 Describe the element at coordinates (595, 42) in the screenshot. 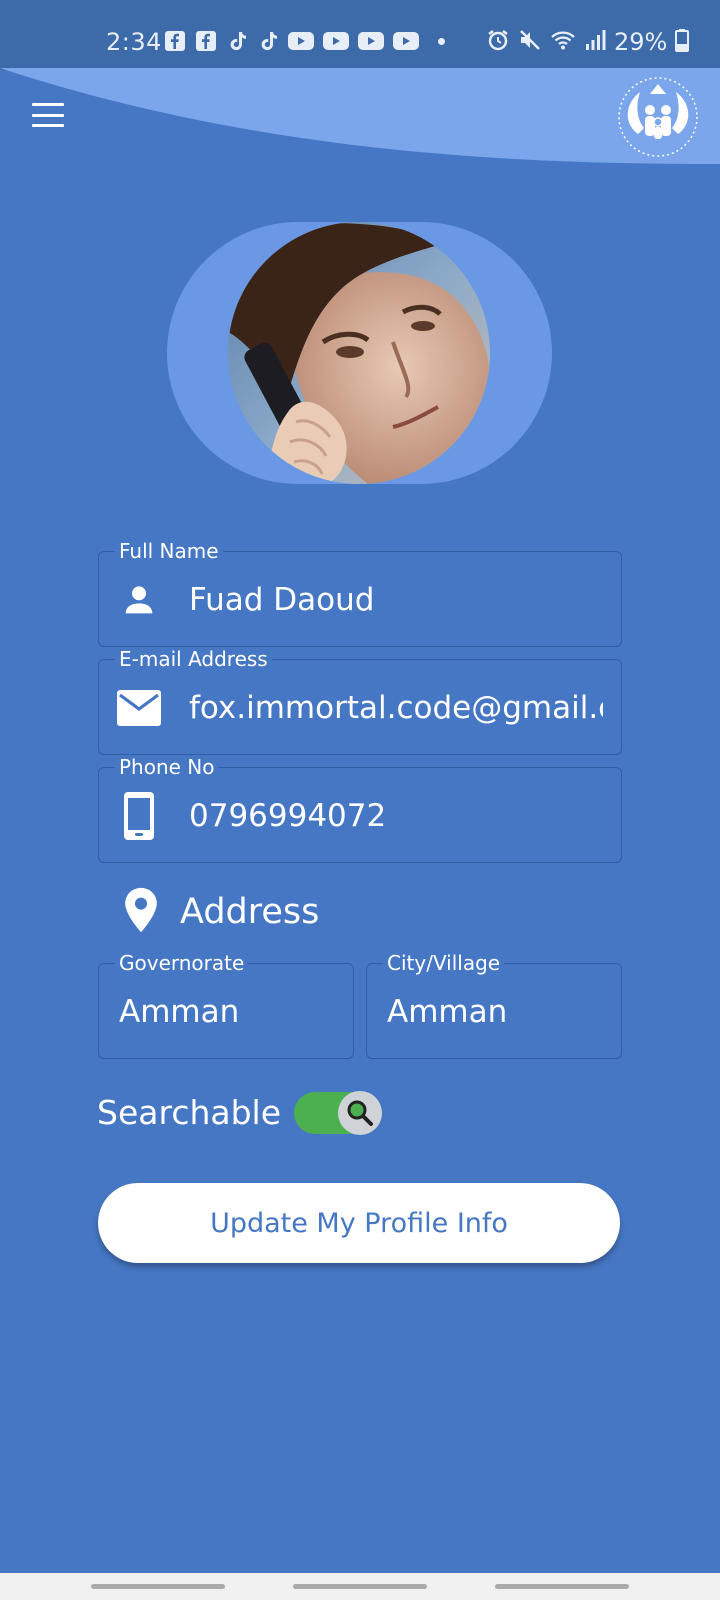

I see `signal-icon` at that location.